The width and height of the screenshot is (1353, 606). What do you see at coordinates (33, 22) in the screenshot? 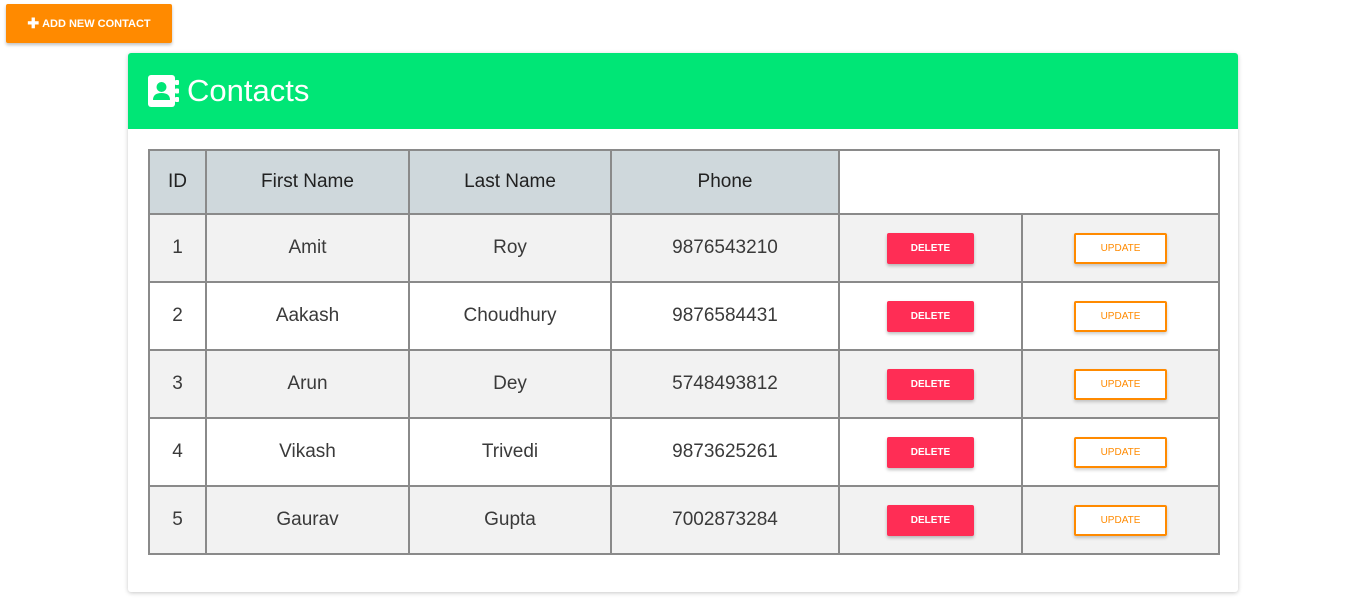
I see `plus-icon: ✚` at bounding box center [33, 22].